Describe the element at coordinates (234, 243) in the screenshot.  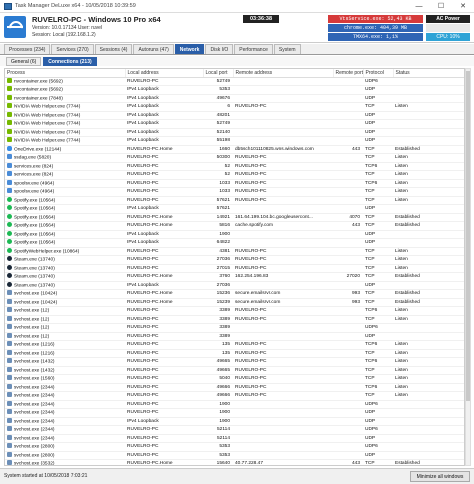
I see `table-row: Spotify.exe (10564) IPv4 Loopback 64822 UDP` at that location.